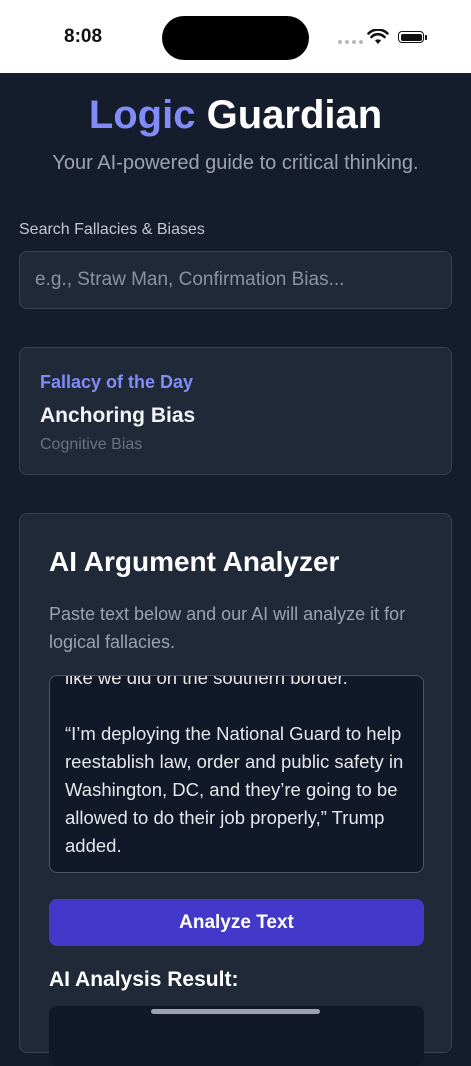 This screenshot has width=471, height=1066. Describe the element at coordinates (235, 1011) in the screenshot. I see `home-indicator` at that location.